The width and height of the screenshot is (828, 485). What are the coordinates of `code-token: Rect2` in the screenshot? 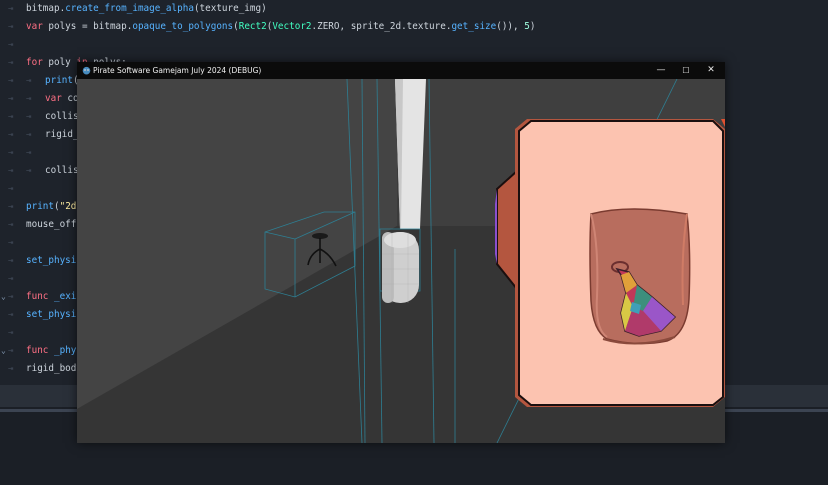 It's located at (252, 26).